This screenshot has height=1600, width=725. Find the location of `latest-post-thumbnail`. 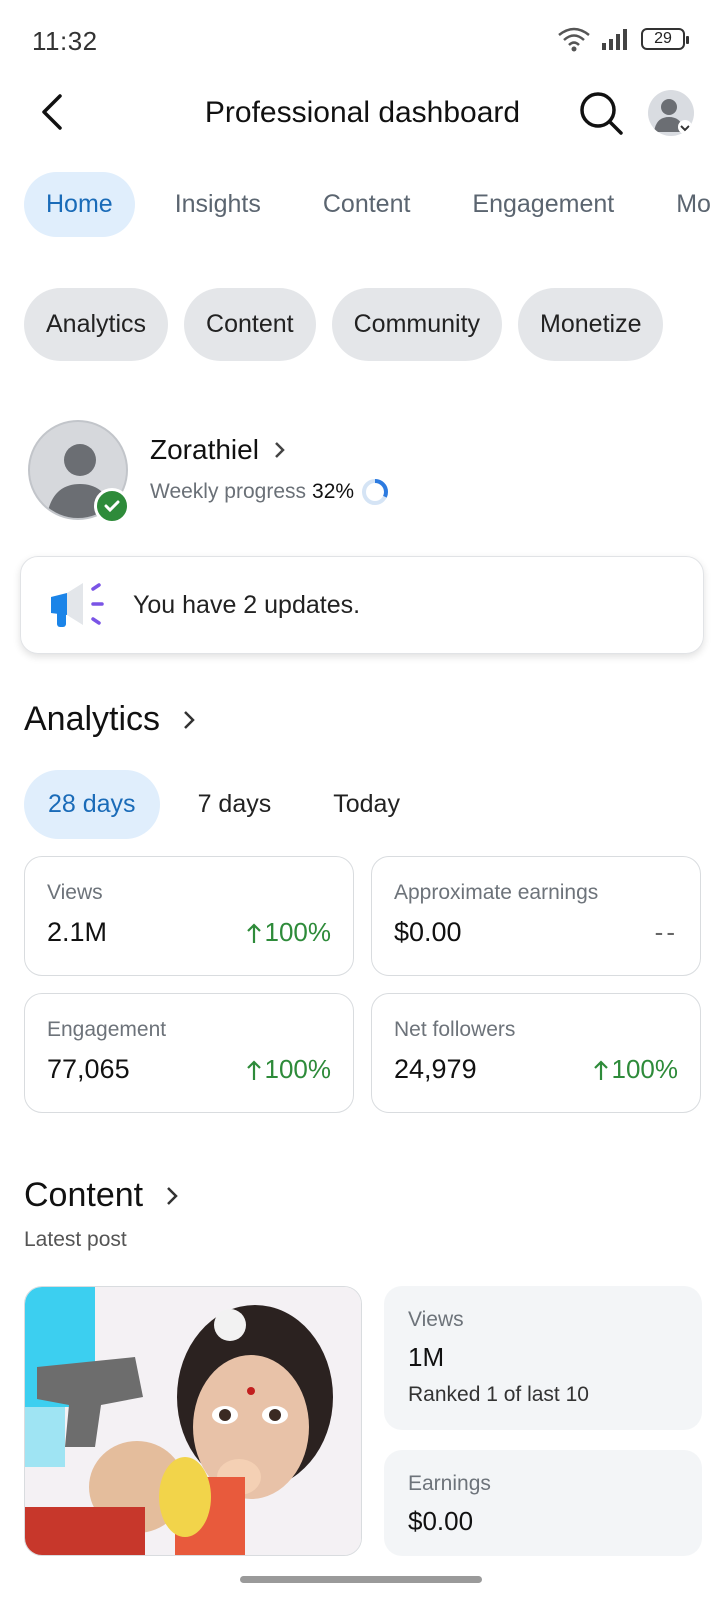

latest-post-thumbnail is located at coordinates (193, 1421).